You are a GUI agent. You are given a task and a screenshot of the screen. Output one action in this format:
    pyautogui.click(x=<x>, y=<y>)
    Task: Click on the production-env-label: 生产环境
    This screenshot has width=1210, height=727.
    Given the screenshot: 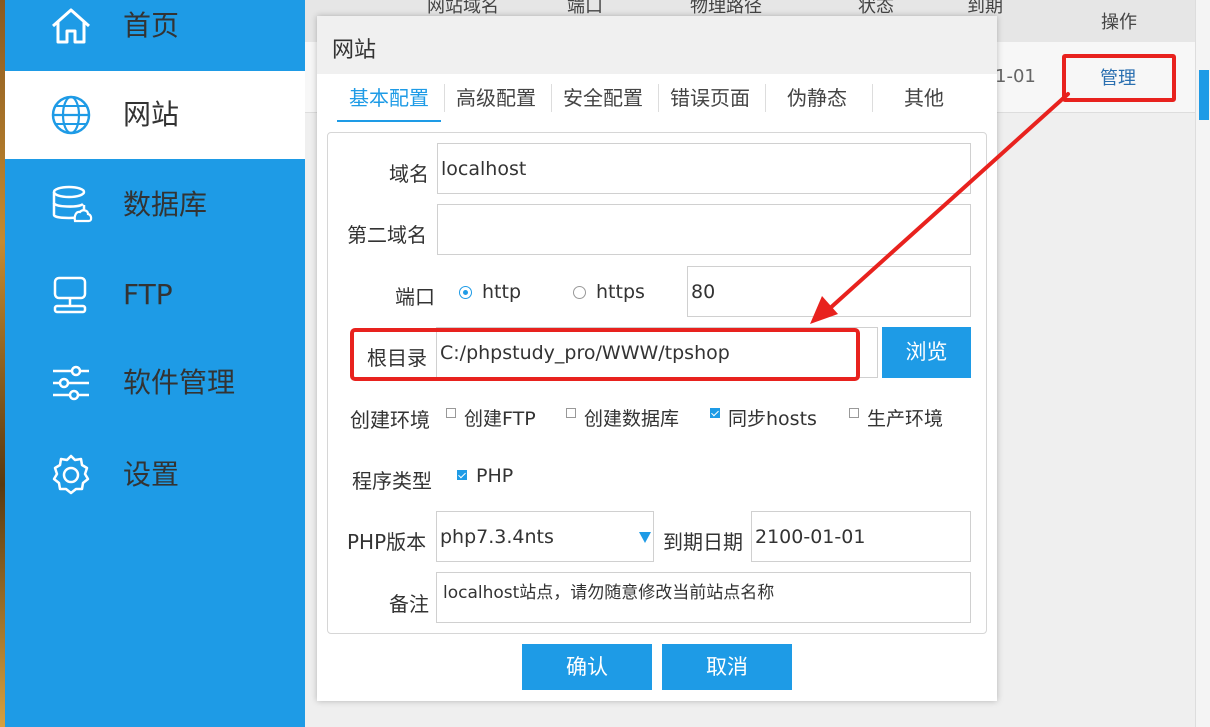 What is the action you would take?
    pyautogui.click(x=905, y=419)
    